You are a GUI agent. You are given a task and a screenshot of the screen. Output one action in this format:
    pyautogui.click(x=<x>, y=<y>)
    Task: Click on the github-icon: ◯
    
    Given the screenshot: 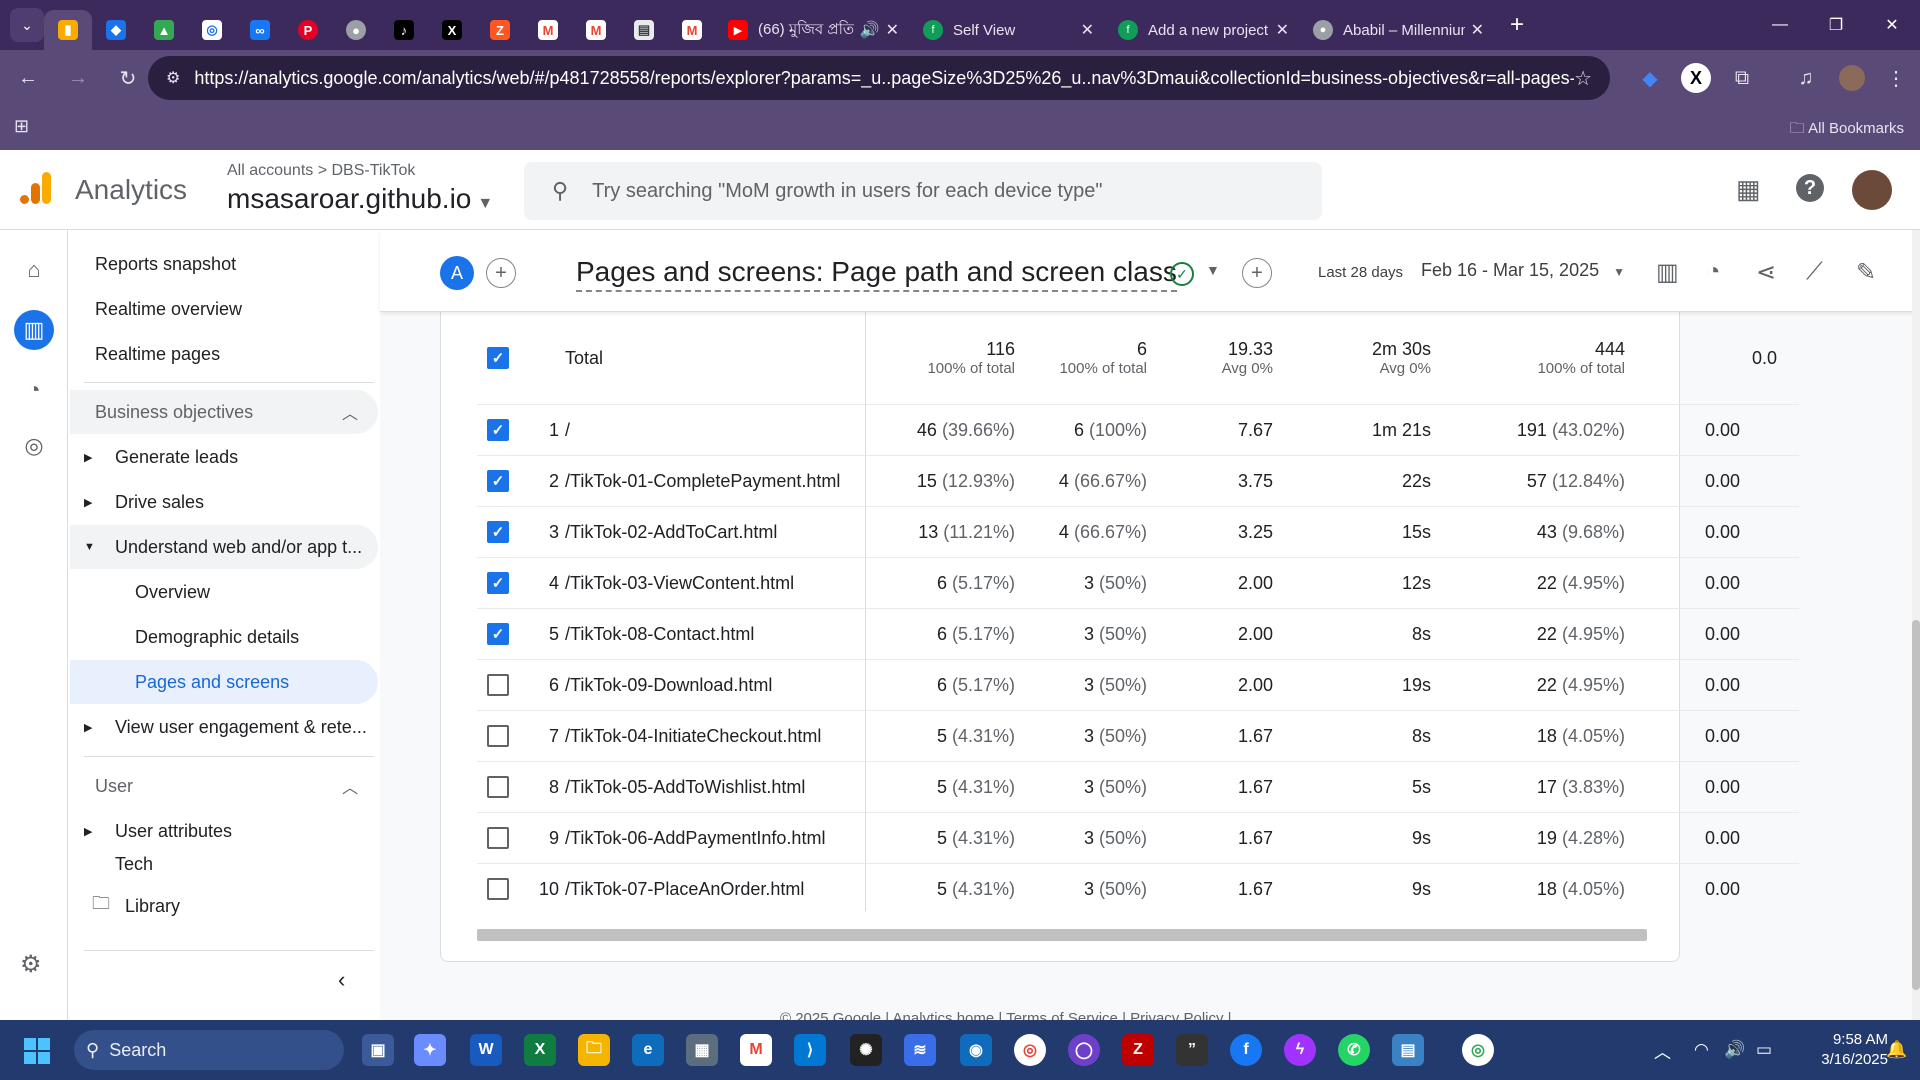 What is the action you would take?
    pyautogui.click(x=1084, y=1050)
    